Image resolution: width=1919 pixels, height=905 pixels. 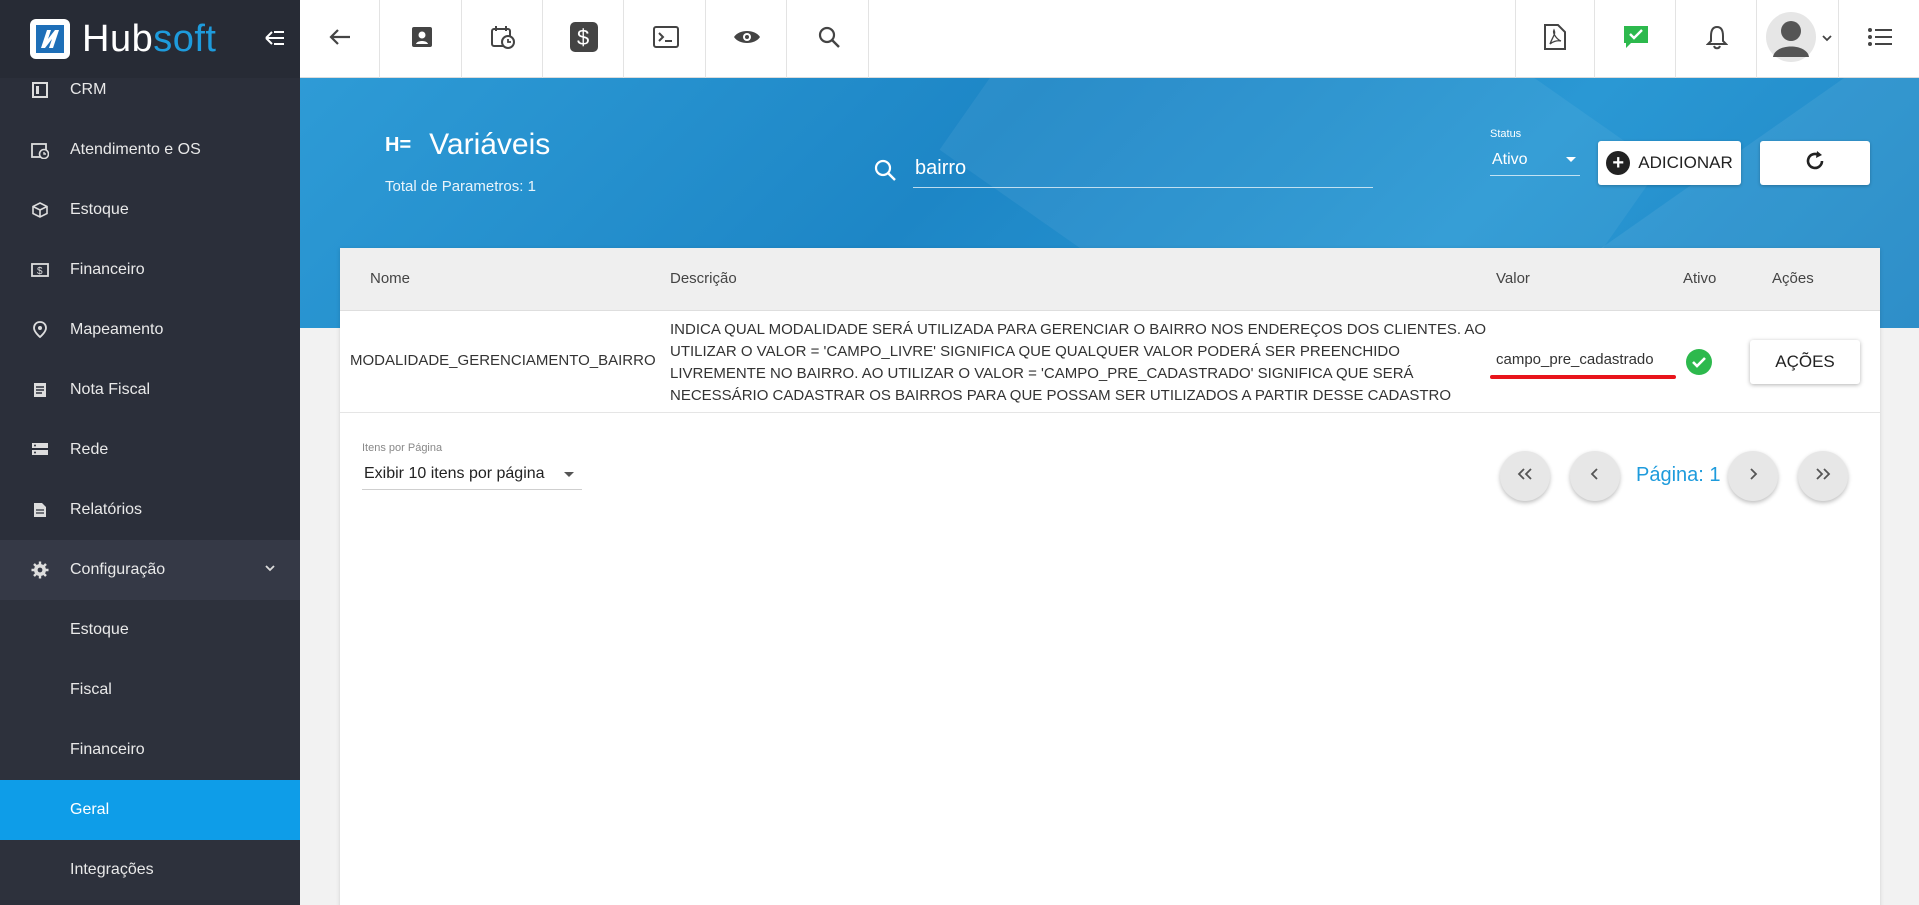 I want to click on server-icon, so click(x=40, y=450).